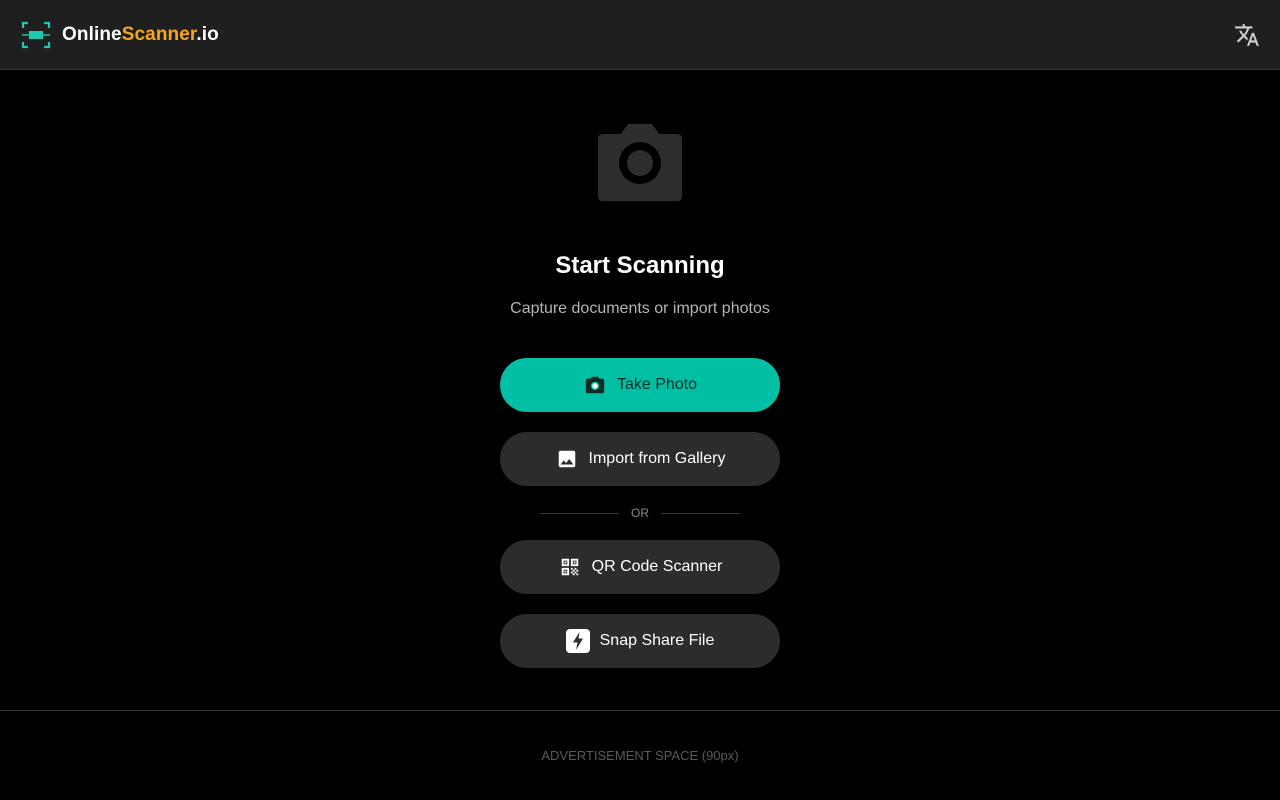  I want to click on divider-line-right, so click(700, 513).